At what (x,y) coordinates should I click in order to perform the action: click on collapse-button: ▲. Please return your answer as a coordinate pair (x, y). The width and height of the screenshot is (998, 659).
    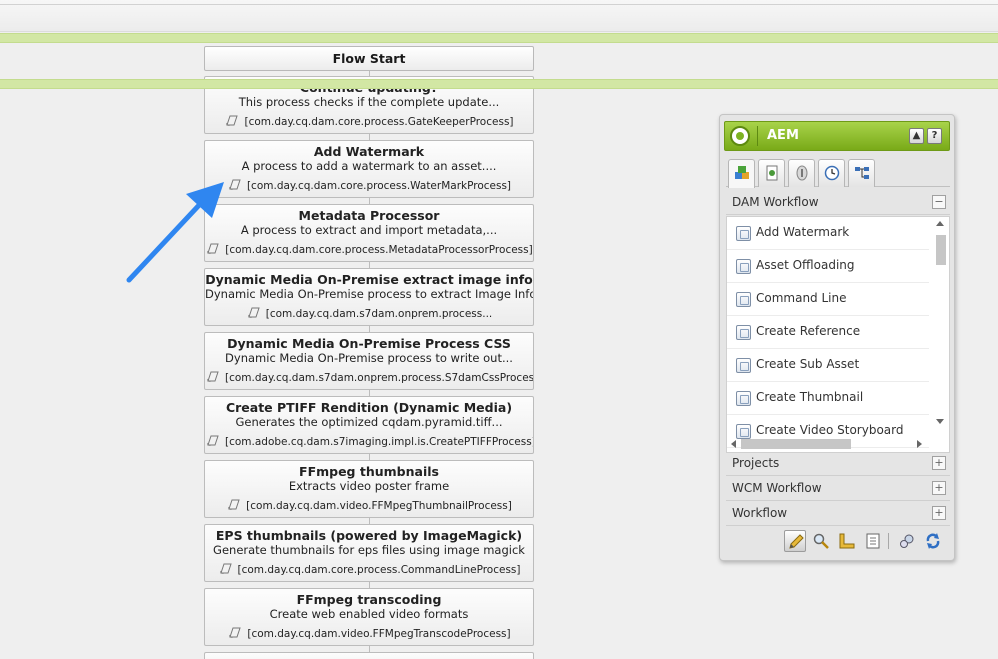
    Looking at the image, I should click on (916, 136).